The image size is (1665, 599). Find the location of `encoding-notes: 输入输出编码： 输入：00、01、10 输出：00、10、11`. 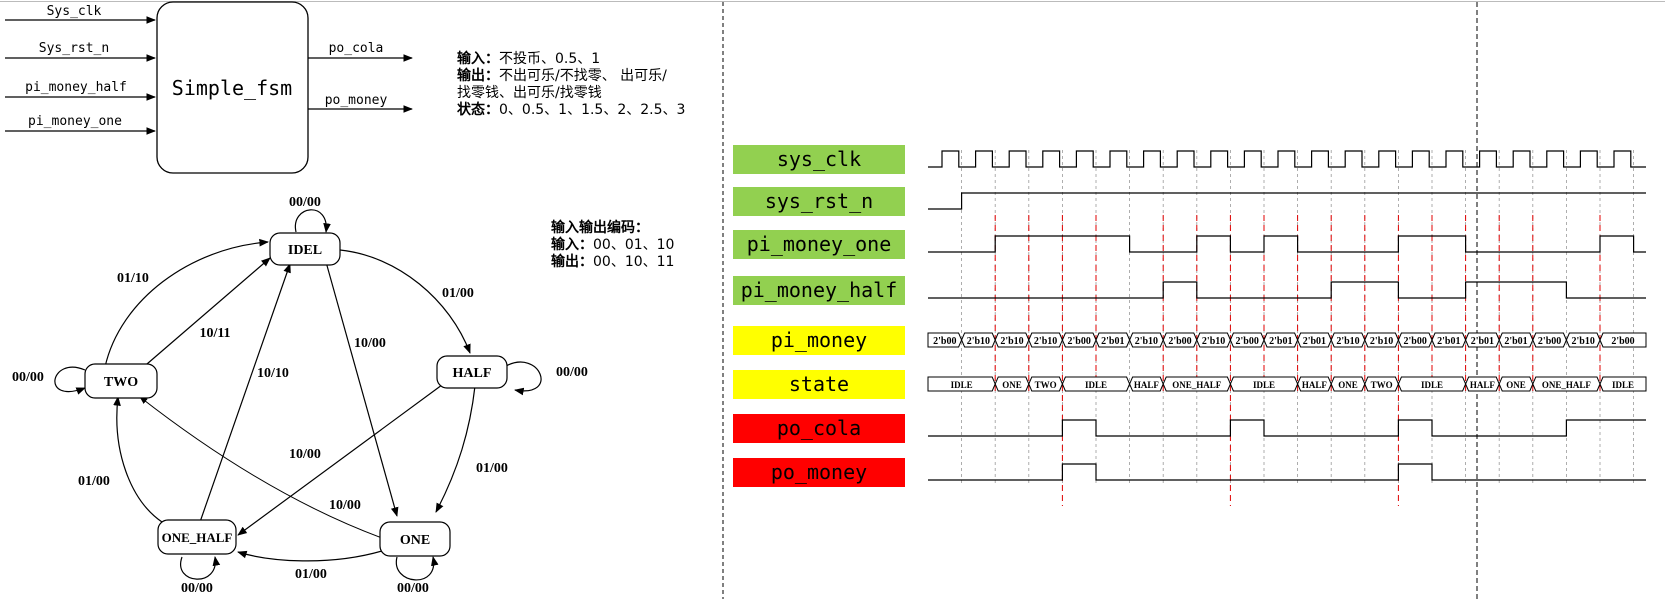

encoding-notes: 输入输出编码： 输入：00、01、10 输出：00、10、11 is located at coordinates (612, 245).